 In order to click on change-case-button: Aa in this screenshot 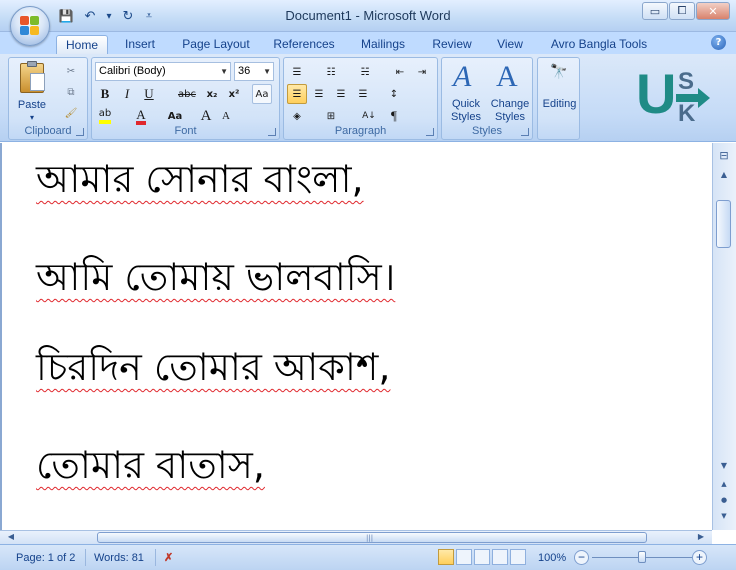, I will do `click(175, 116)`.